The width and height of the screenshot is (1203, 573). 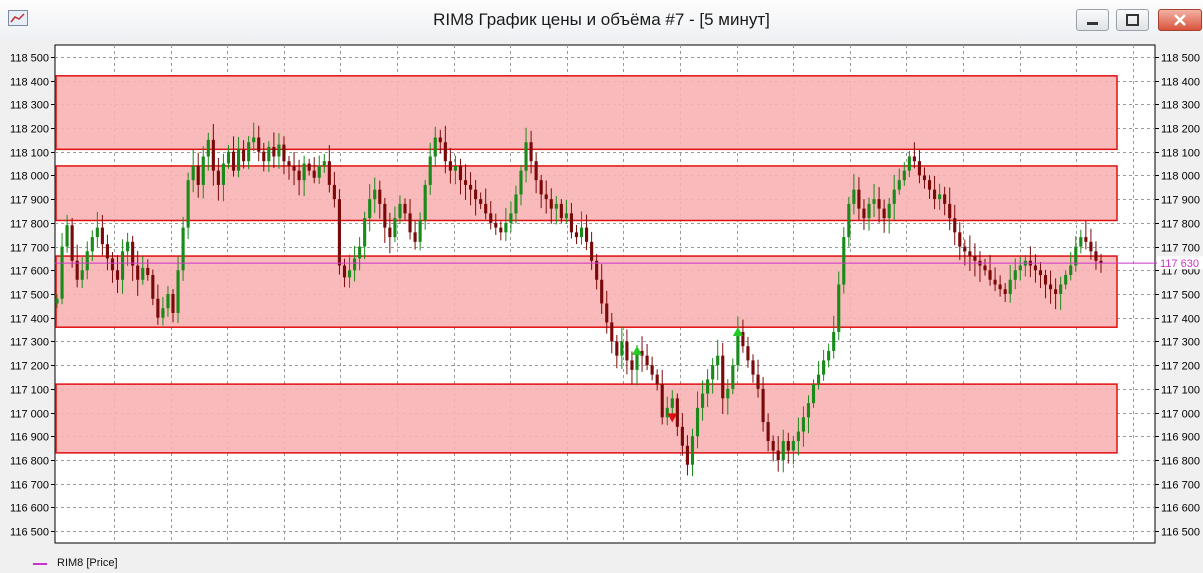 What do you see at coordinates (1180, 486) in the screenshot?
I see `y-tick-label-right: 116 700` at bounding box center [1180, 486].